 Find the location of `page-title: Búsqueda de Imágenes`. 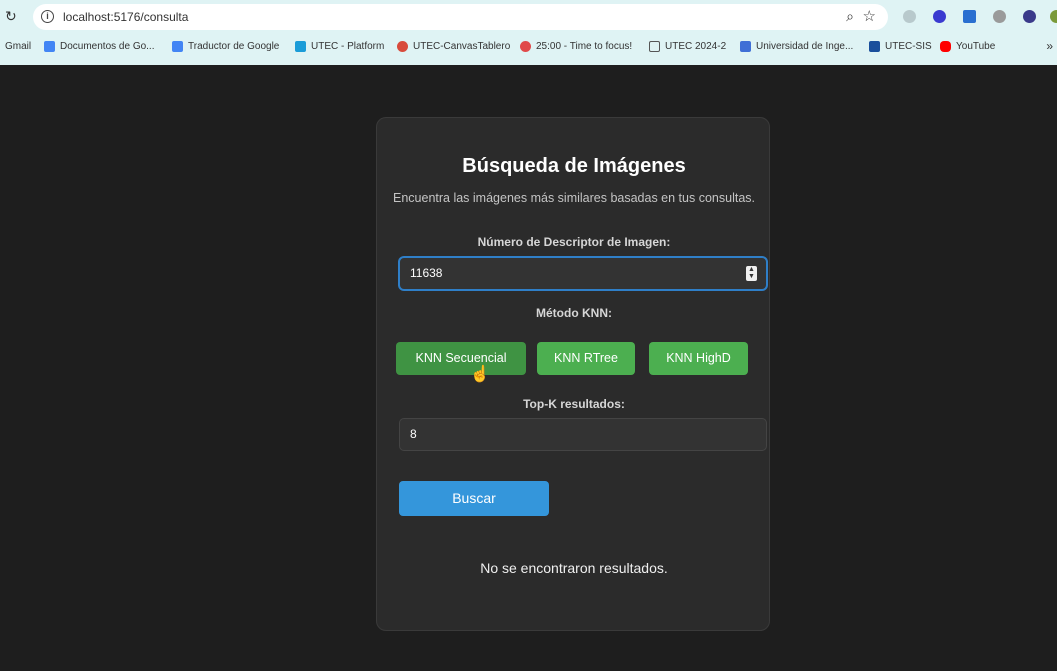

page-title: Búsqueda de Imágenes is located at coordinates (574, 166).